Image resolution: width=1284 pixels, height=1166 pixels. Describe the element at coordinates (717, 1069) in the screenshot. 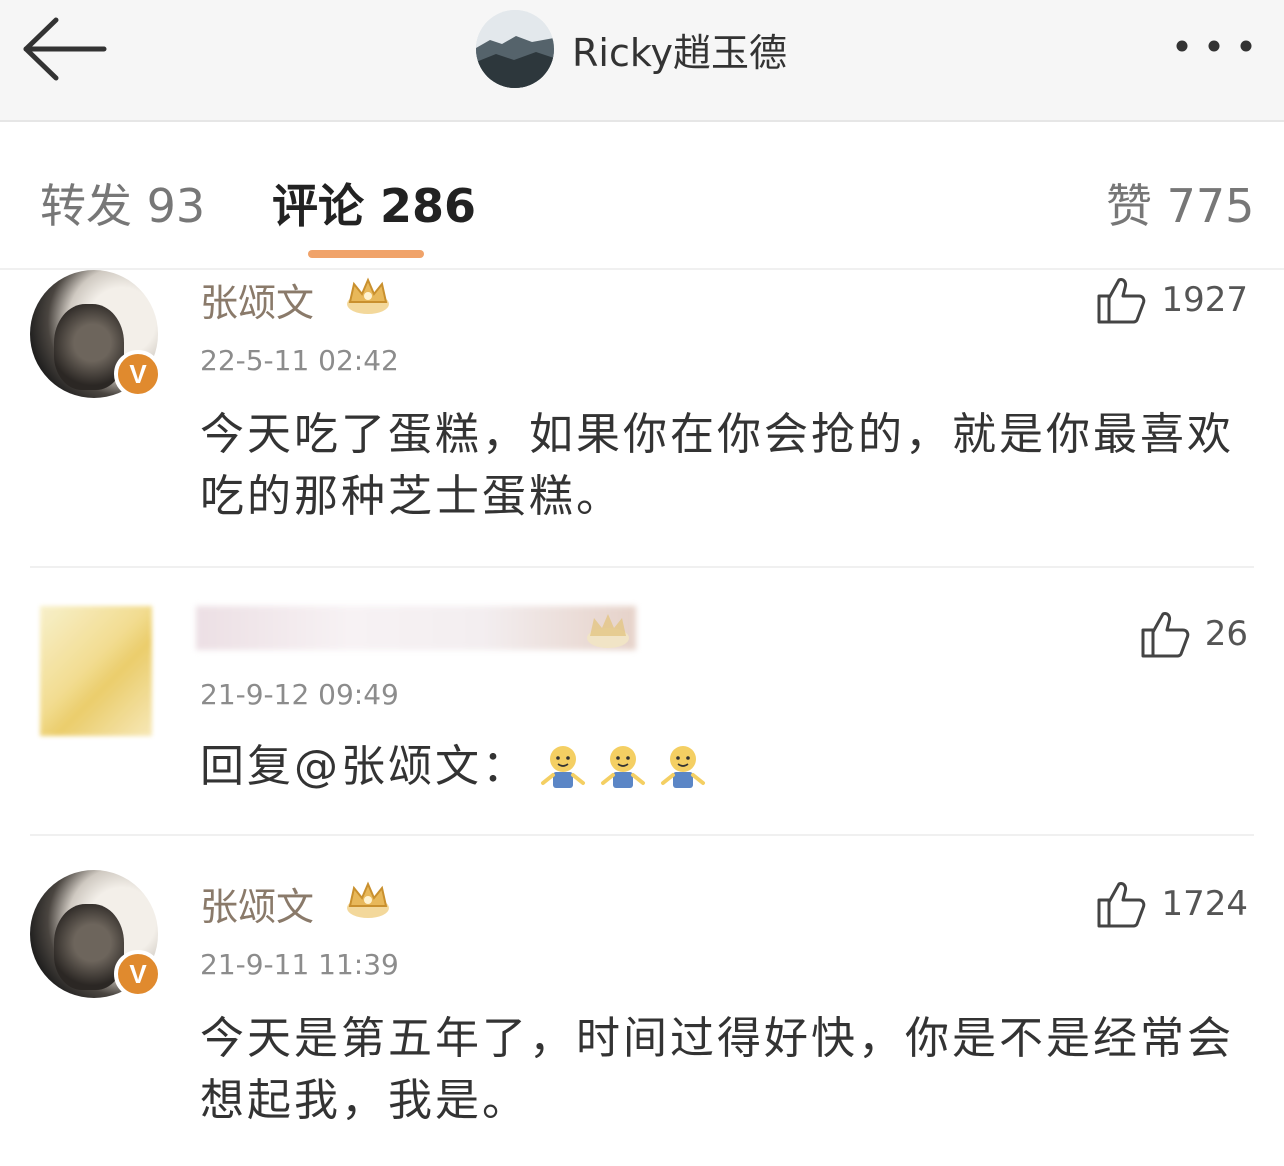

I see `comment-text: 今天是第五年了，时间过得好快，你是不是经常会想起我，我是。` at that location.